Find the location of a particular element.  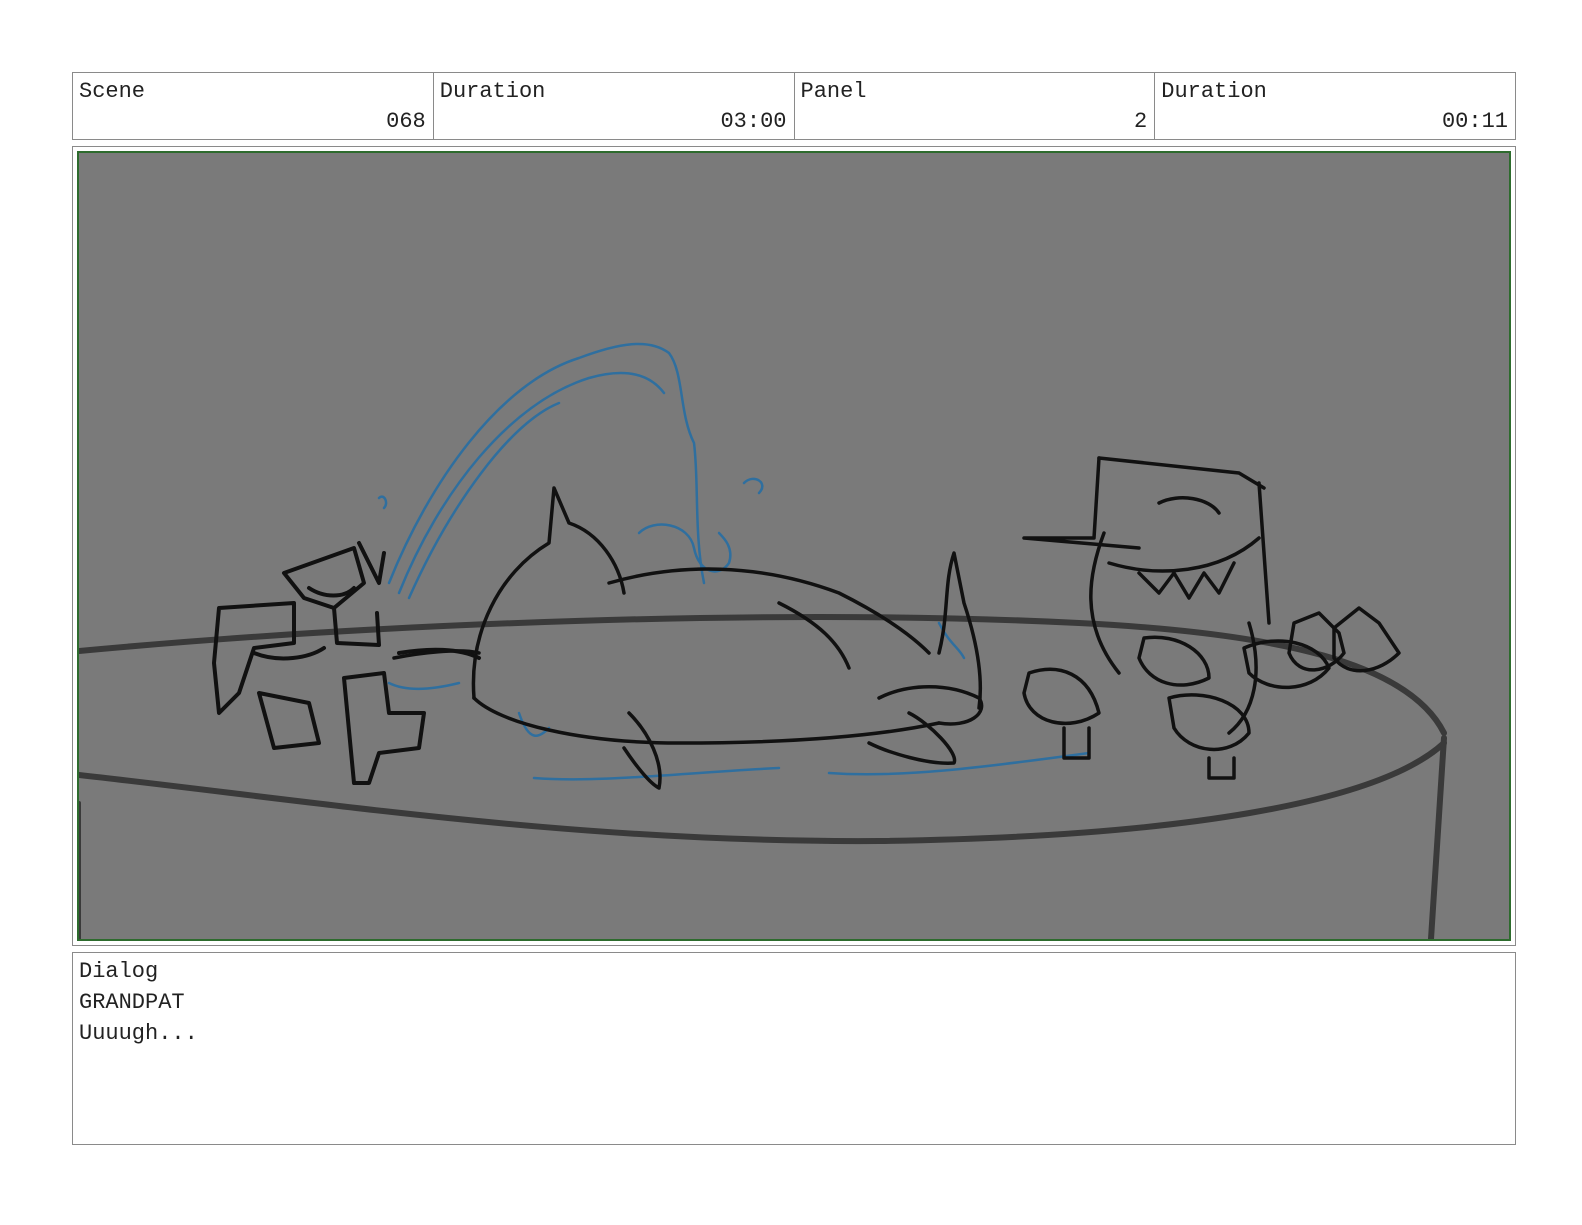

panel-duration-cell: Duration 00:11 is located at coordinates (1335, 106).